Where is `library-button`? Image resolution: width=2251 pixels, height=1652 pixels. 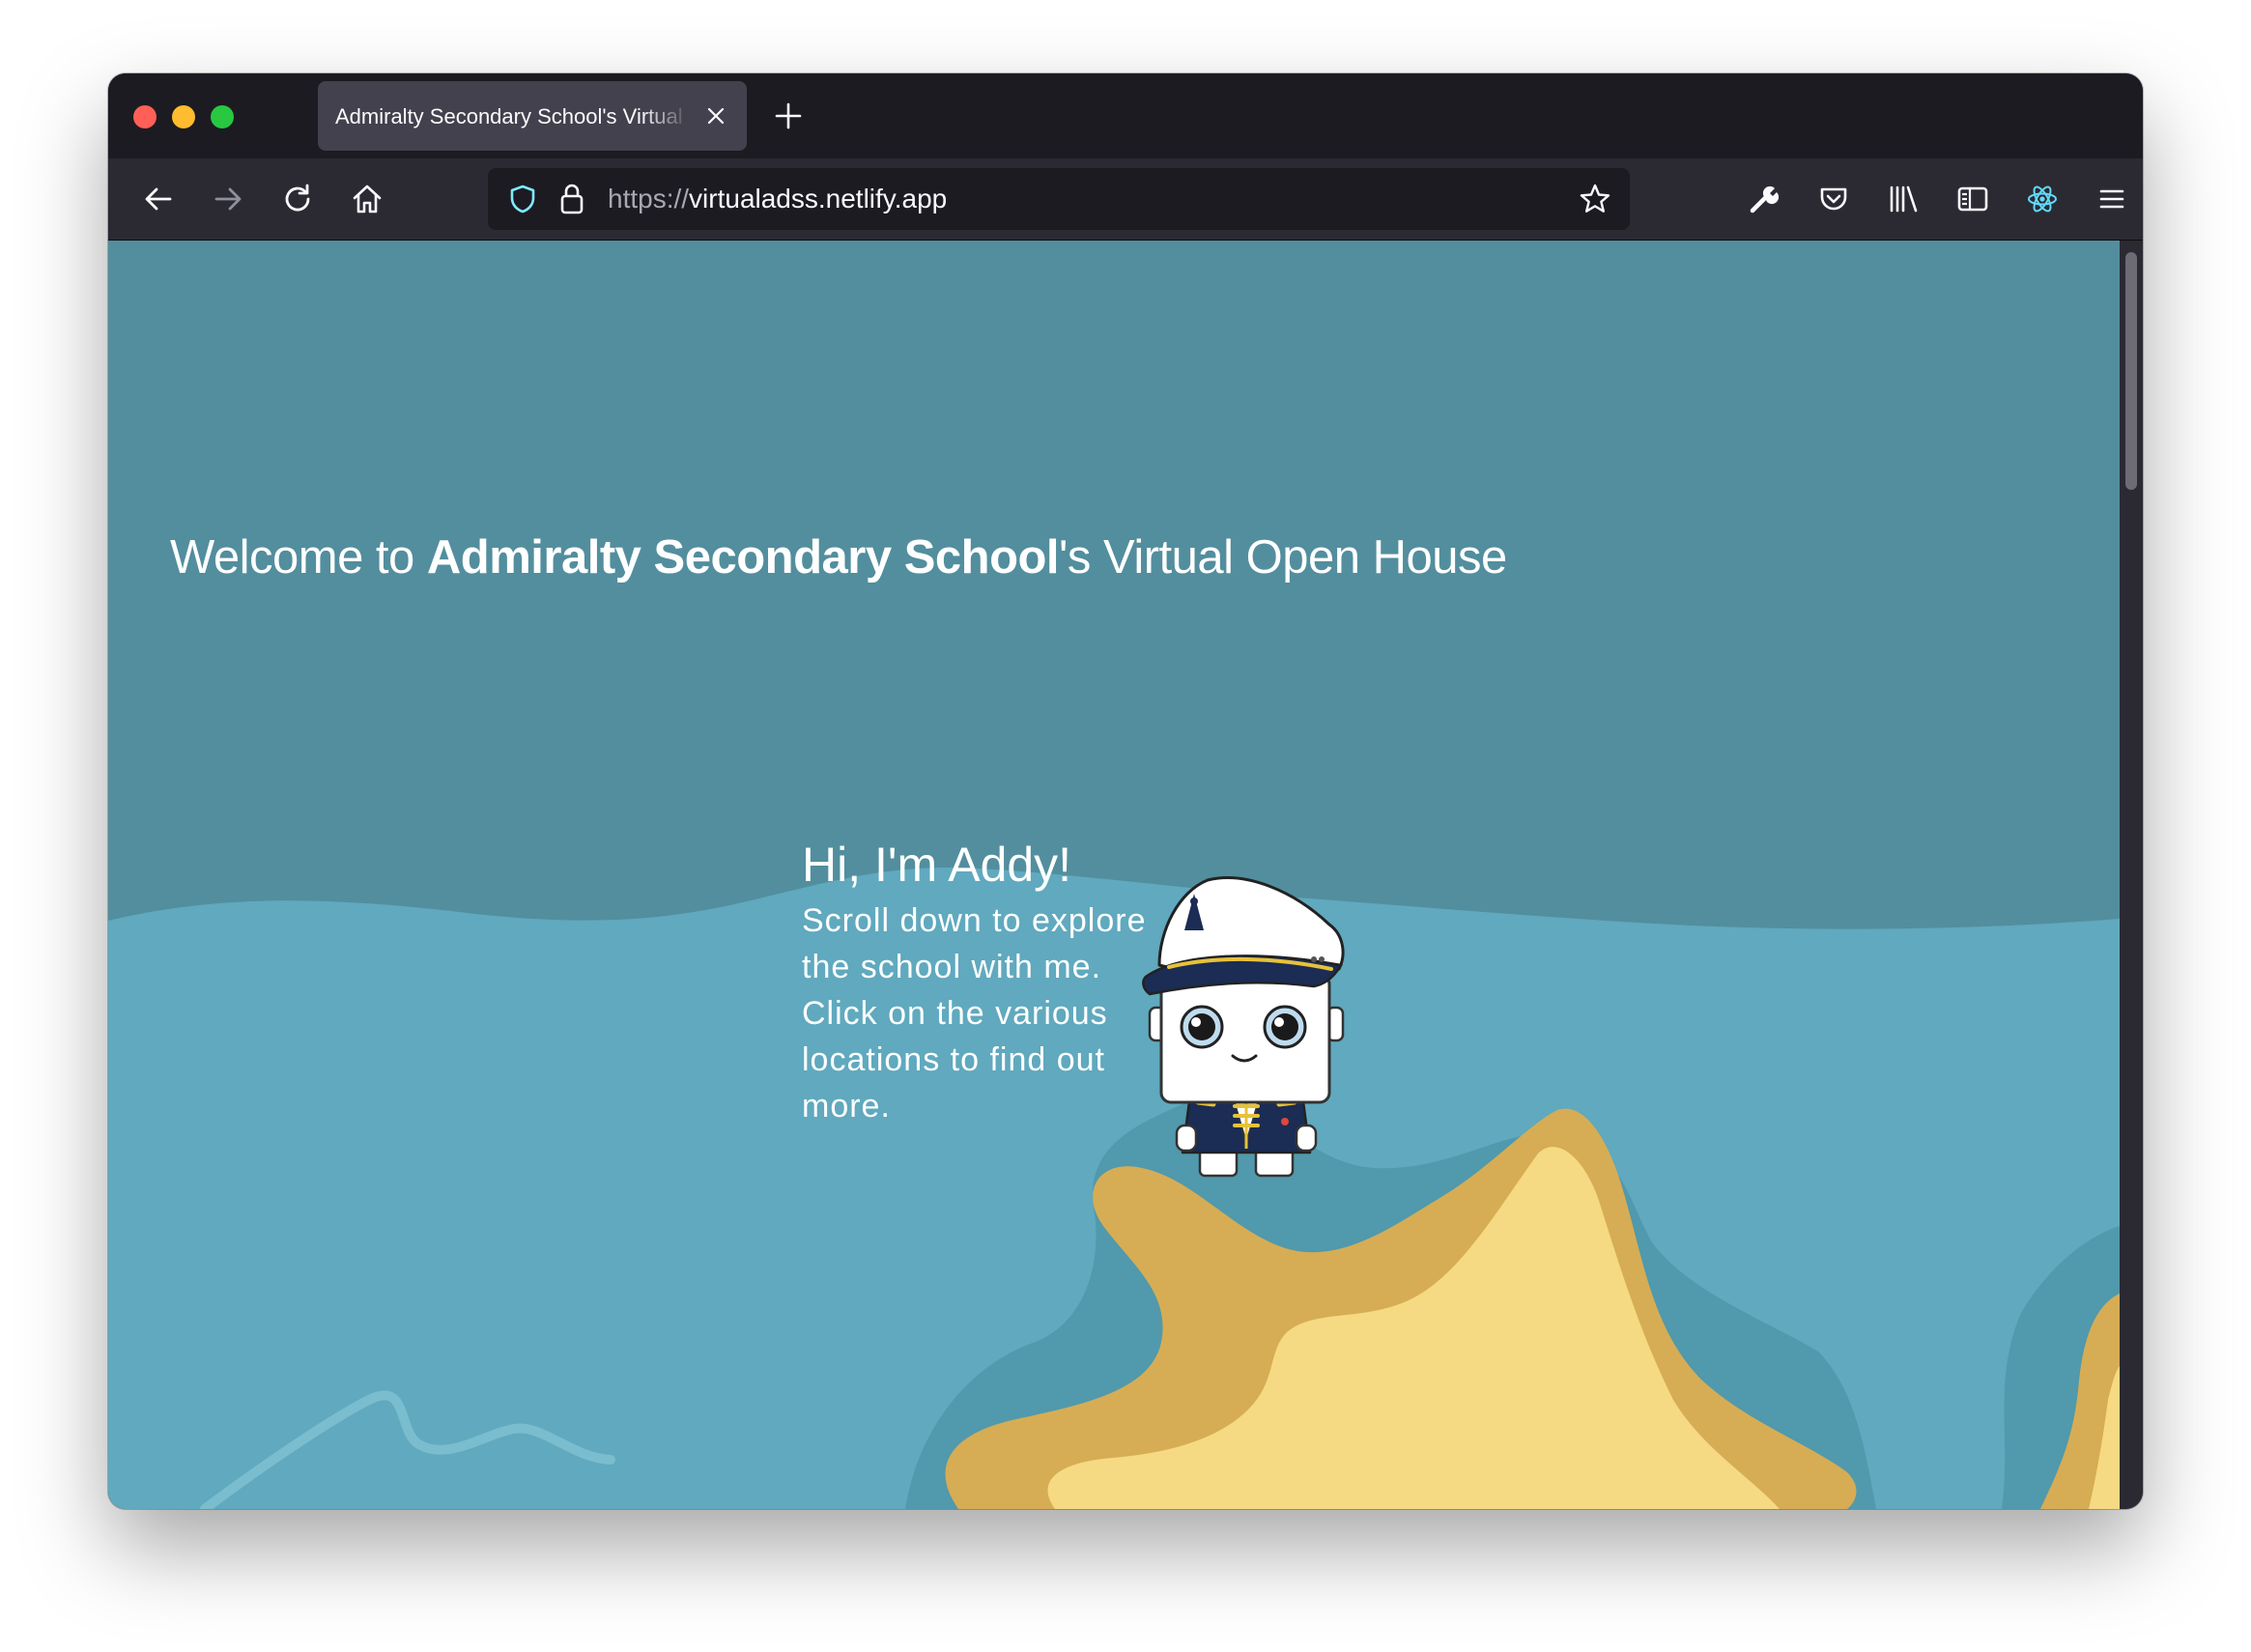 library-button is located at coordinates (1903, 199).